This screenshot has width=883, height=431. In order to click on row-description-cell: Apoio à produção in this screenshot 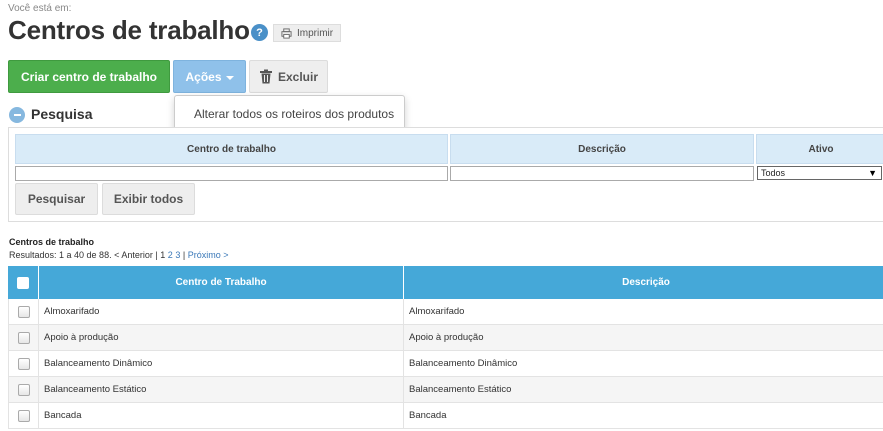, I will do `click(446, 337)`.